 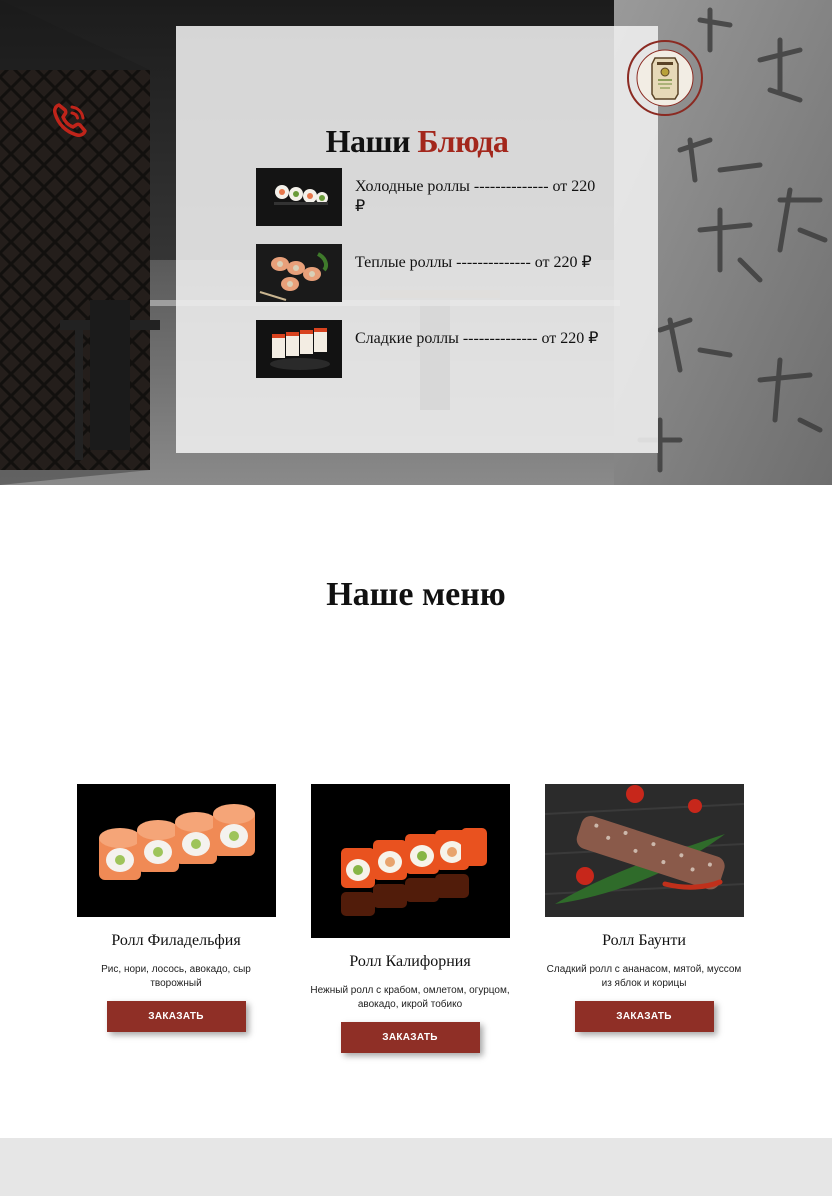 I want to click on restaurant-logo-icon, so click(x=665, y=78).